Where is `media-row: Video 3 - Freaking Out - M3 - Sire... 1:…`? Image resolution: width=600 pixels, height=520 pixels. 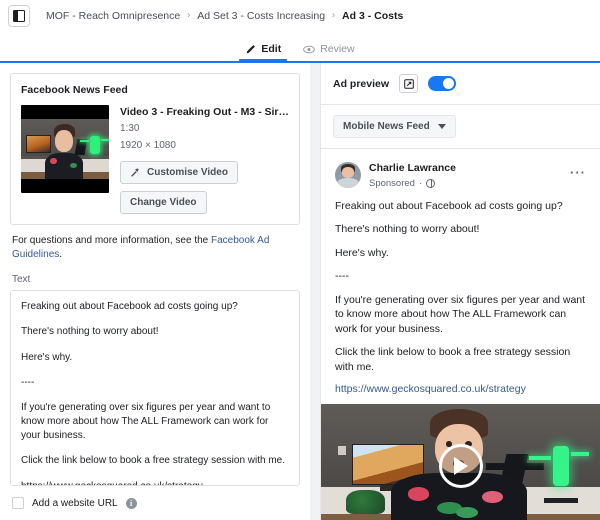 media-row: Video 3 - Freaking Out - M3 - Sire... 1:… is located at coordinates (155, 160).